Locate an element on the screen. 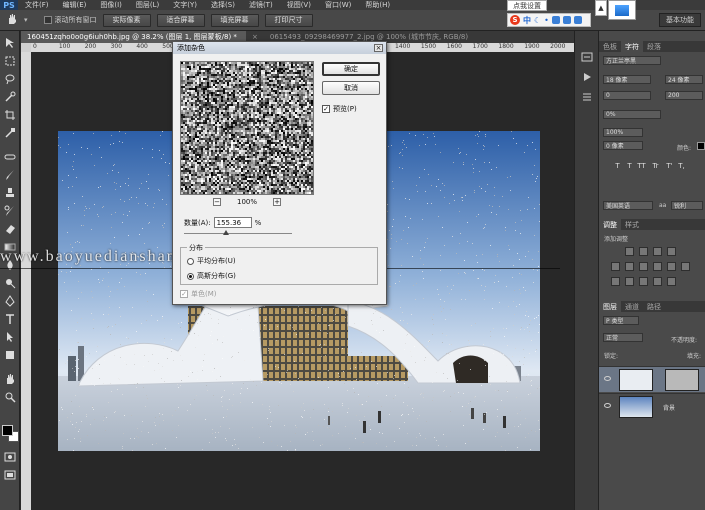 The width and height of the screenshot is (705, 510). actual-pixels-button: 实际像素 is located at coordinates (126, 20).